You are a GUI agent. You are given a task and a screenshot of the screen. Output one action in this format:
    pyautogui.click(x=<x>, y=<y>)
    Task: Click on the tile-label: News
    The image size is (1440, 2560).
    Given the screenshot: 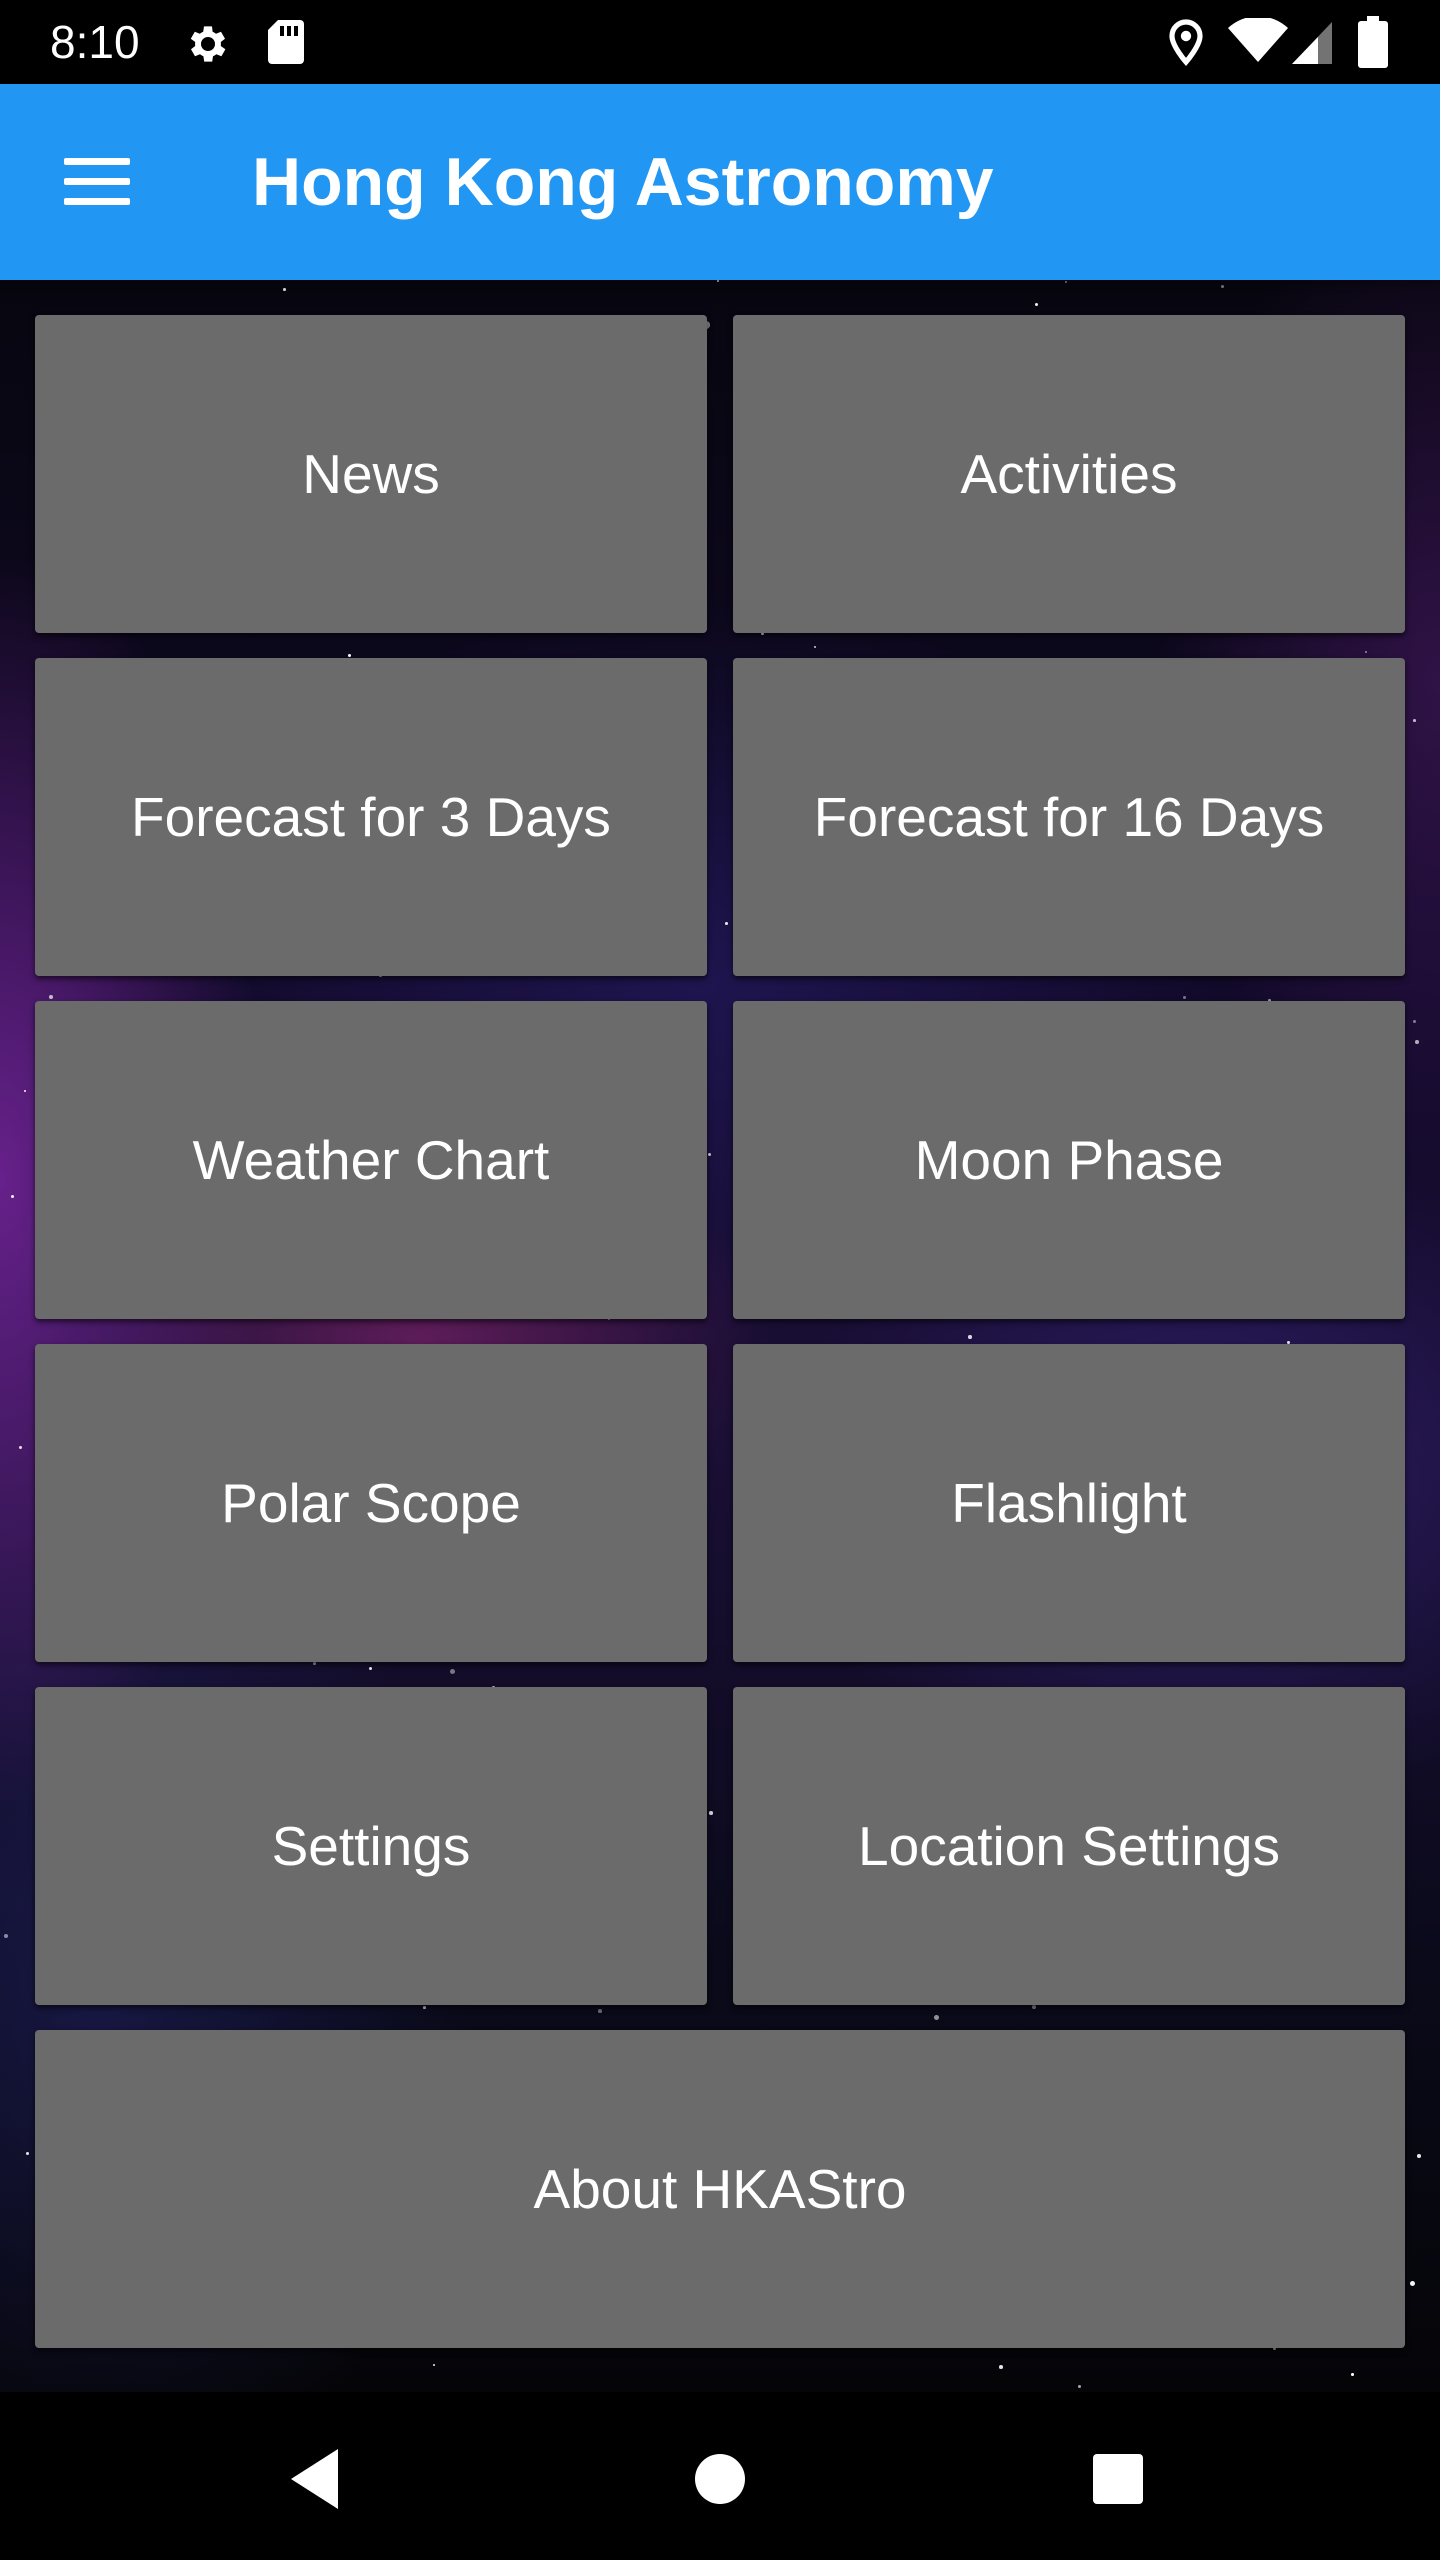 What is the action you would take?
    pyautogui.click(x=371, y=474)
    